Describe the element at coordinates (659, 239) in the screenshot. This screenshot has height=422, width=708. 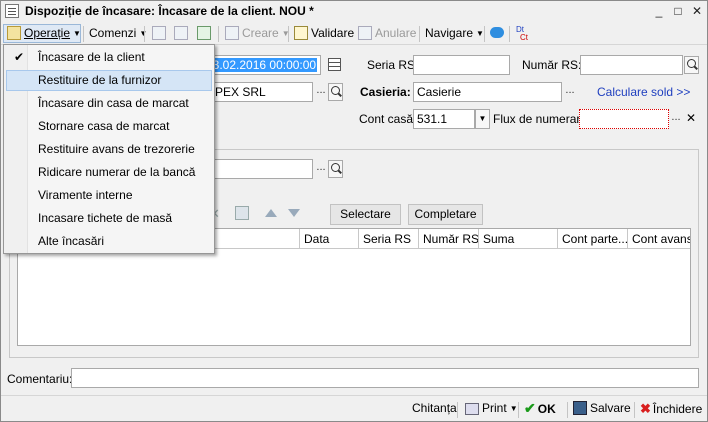
I see `table-header: Cont avans` at that location.